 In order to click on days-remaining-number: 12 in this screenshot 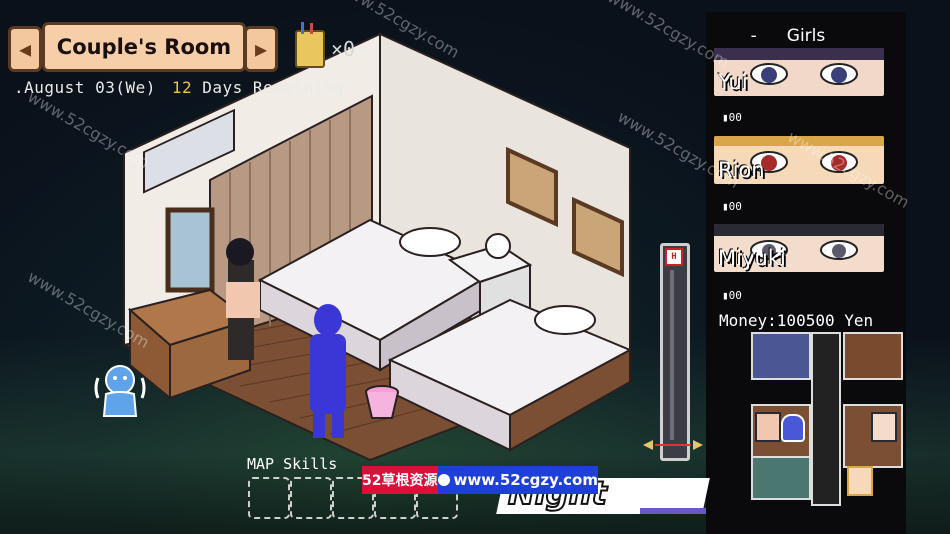, I will do `click(182, 87)`.